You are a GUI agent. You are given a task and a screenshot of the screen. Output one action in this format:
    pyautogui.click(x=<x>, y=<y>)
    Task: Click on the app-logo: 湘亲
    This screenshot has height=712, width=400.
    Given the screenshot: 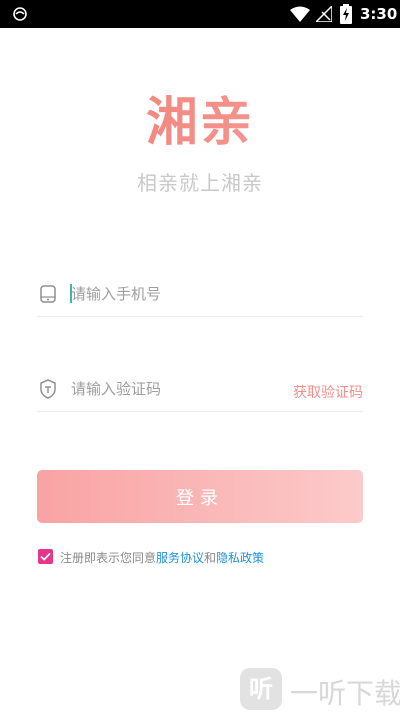 What is the action you would take?
    pyautogui.click(x=200, y=117)
    